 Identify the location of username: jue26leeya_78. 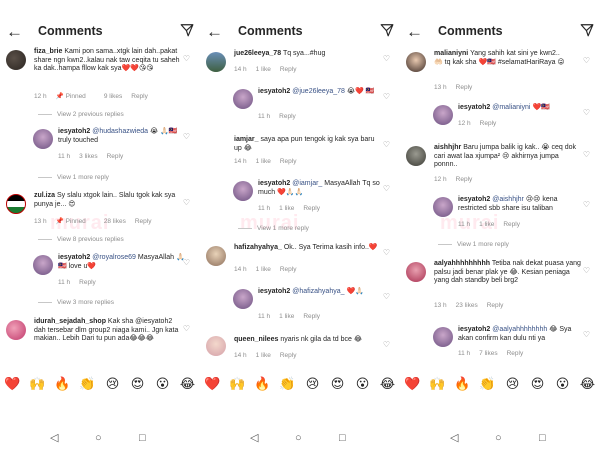
(257, 53).